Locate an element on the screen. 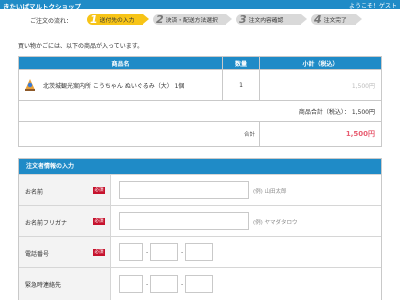 The image size is (400, 300). kana-label: お名前フリガナ is located at coordinates (46, 223).